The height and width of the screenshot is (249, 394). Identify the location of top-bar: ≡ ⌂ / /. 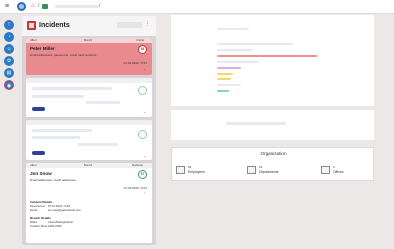
(197, 7).